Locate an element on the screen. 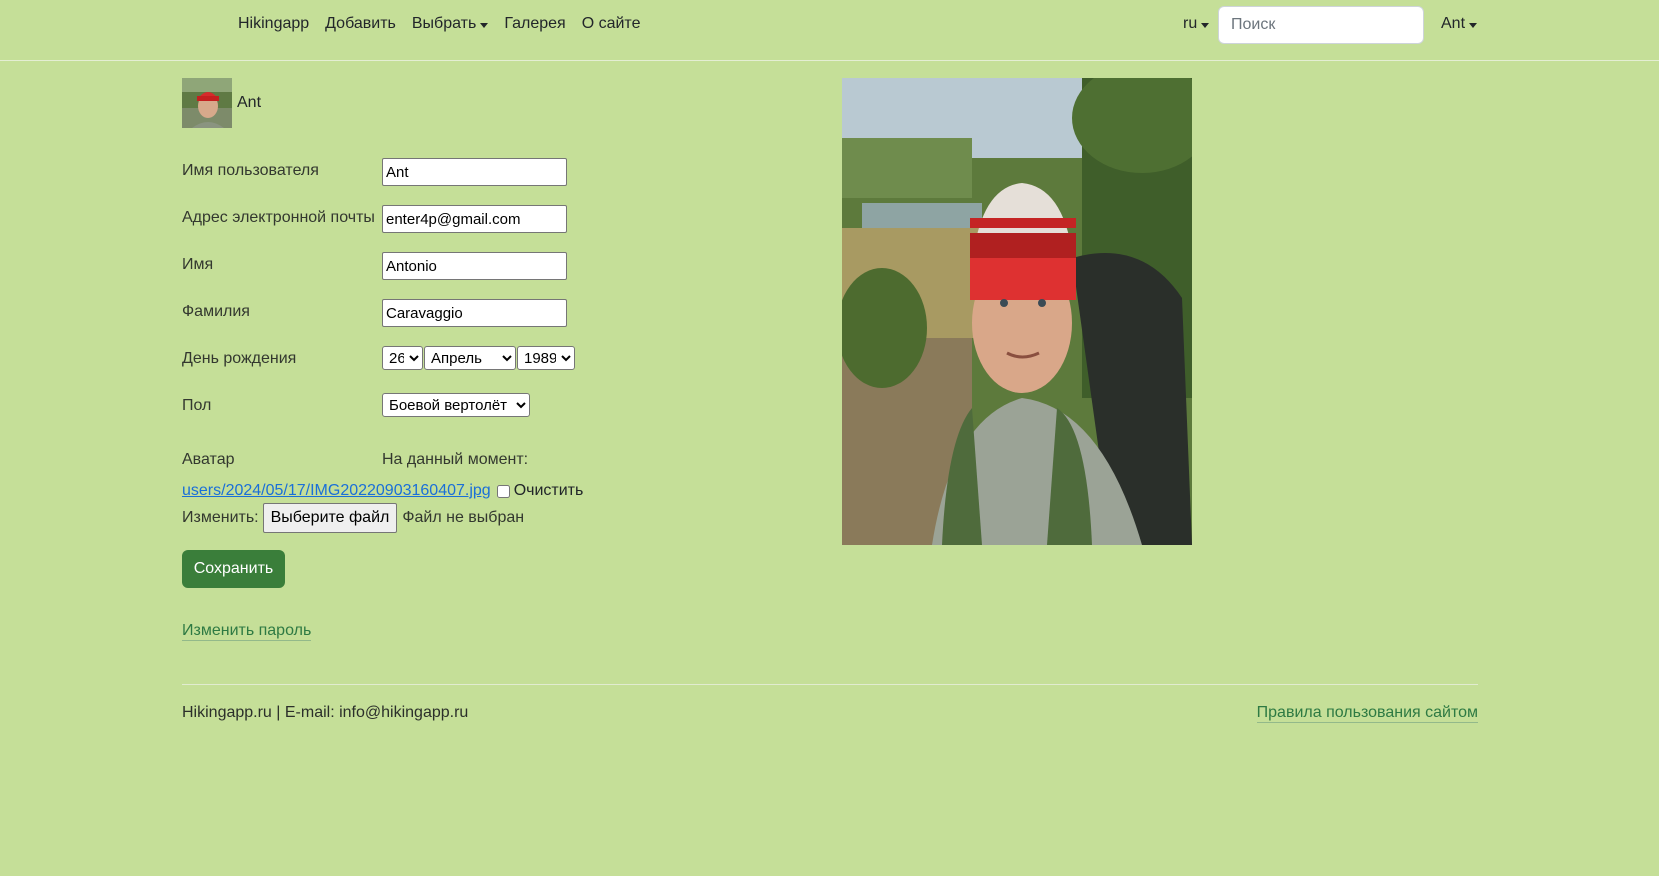 This screenshot has width=1659, height=876. nav-add-link: Добавить is located at coordinates (360, 24).